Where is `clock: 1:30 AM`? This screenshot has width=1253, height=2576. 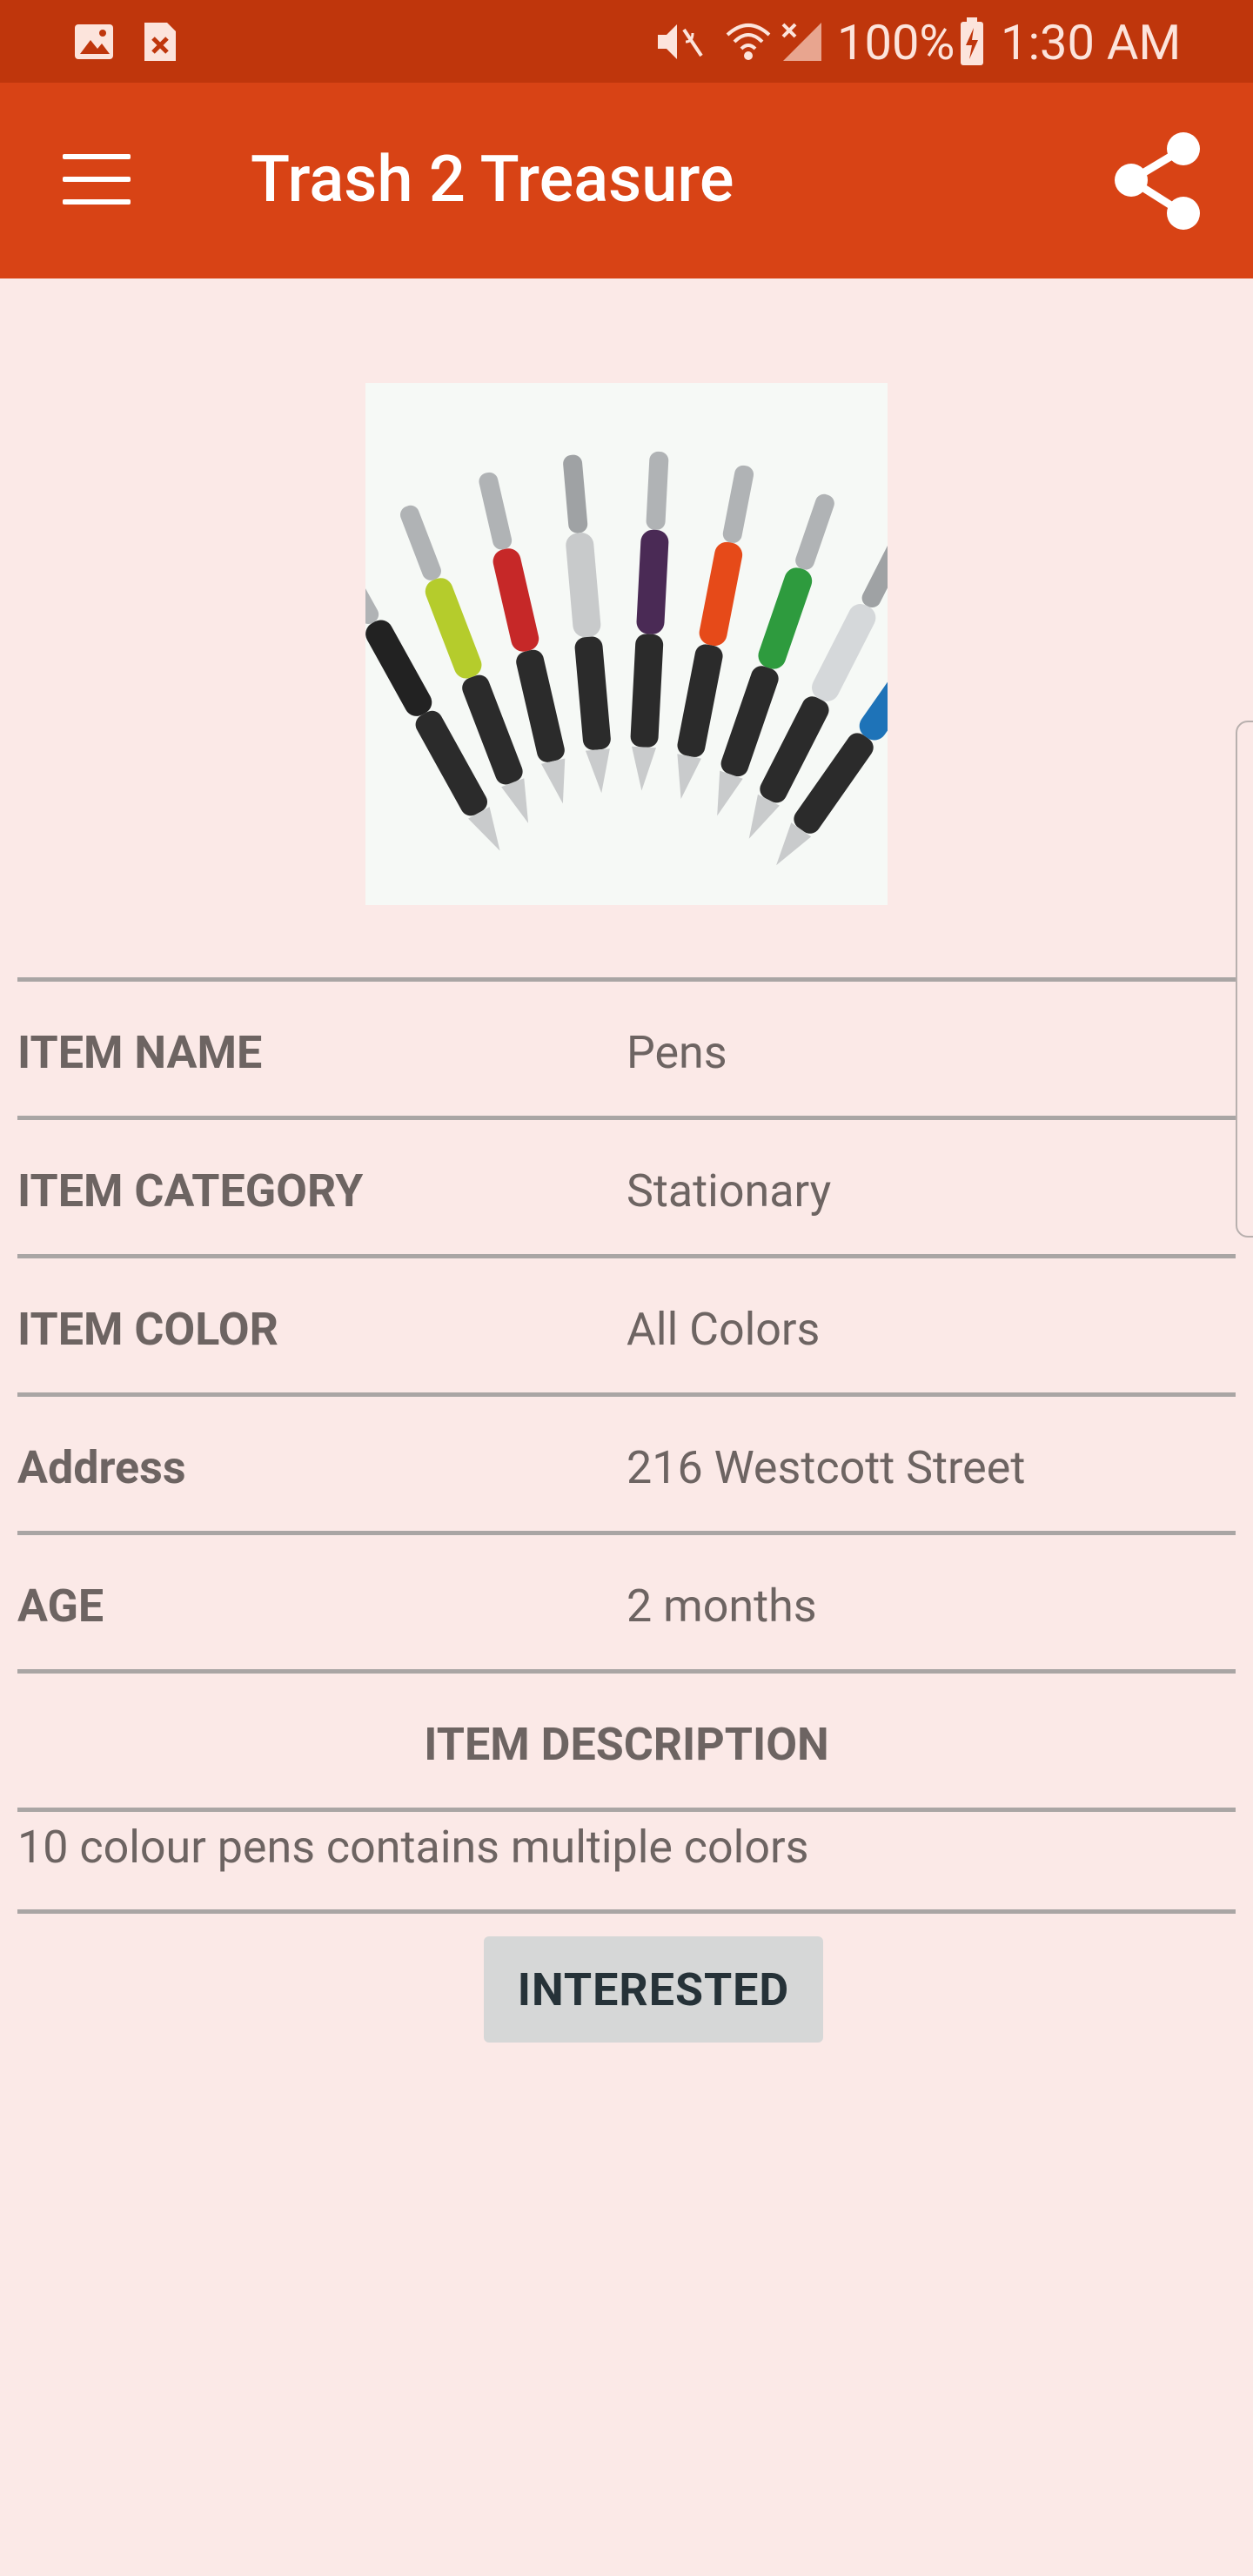 clock: 1:30 AM is located at coordinates (1091, 43).